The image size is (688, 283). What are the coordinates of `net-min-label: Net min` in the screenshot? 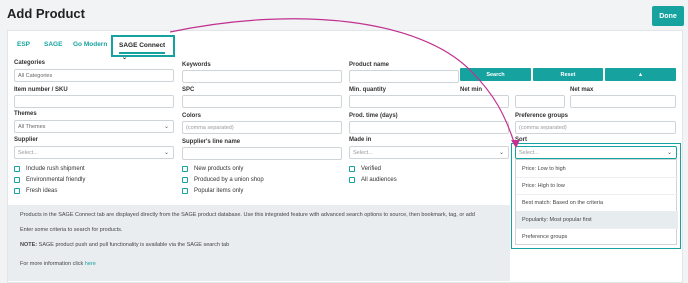 It's located at (471, 90).